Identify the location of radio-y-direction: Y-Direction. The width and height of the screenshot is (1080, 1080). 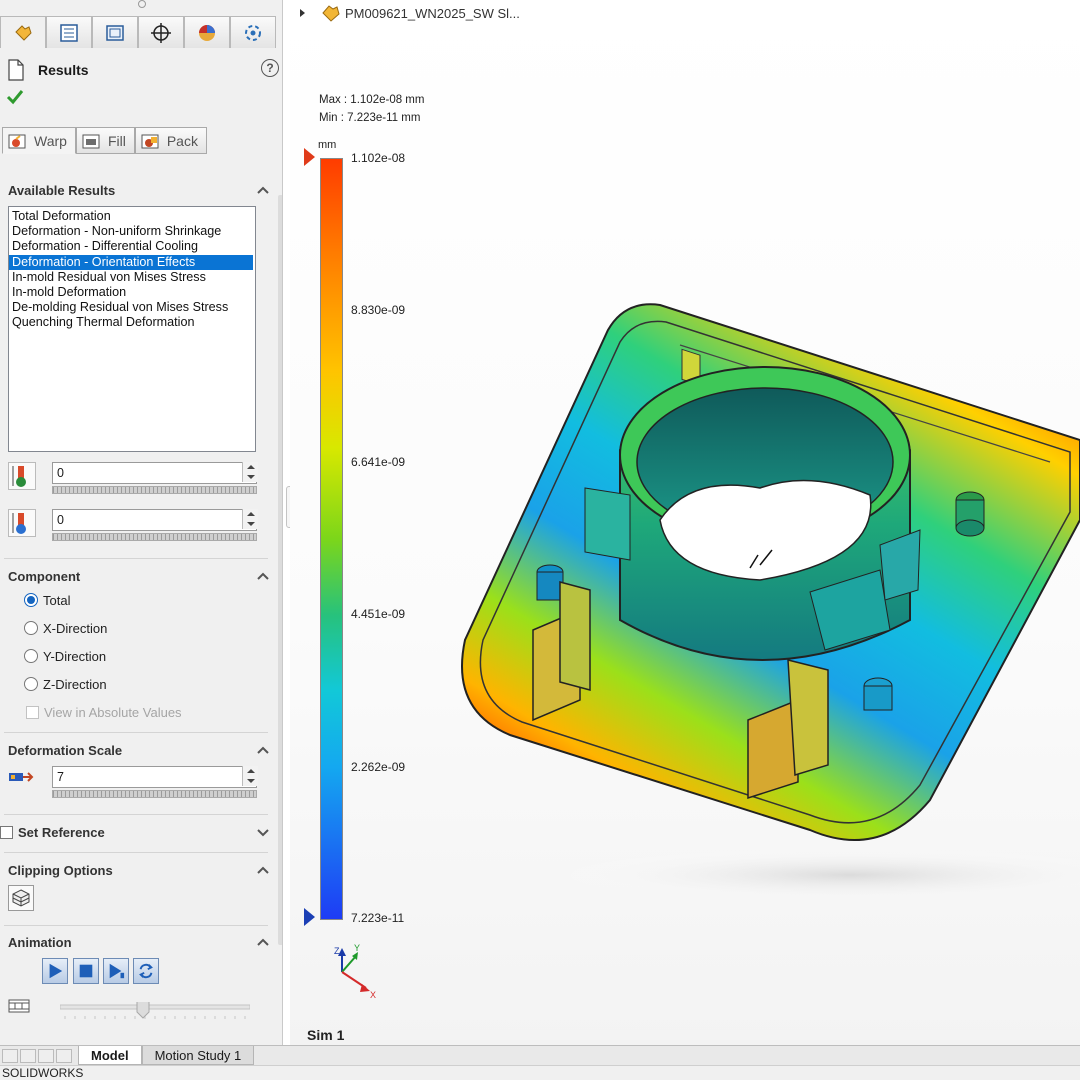
(65, 656).